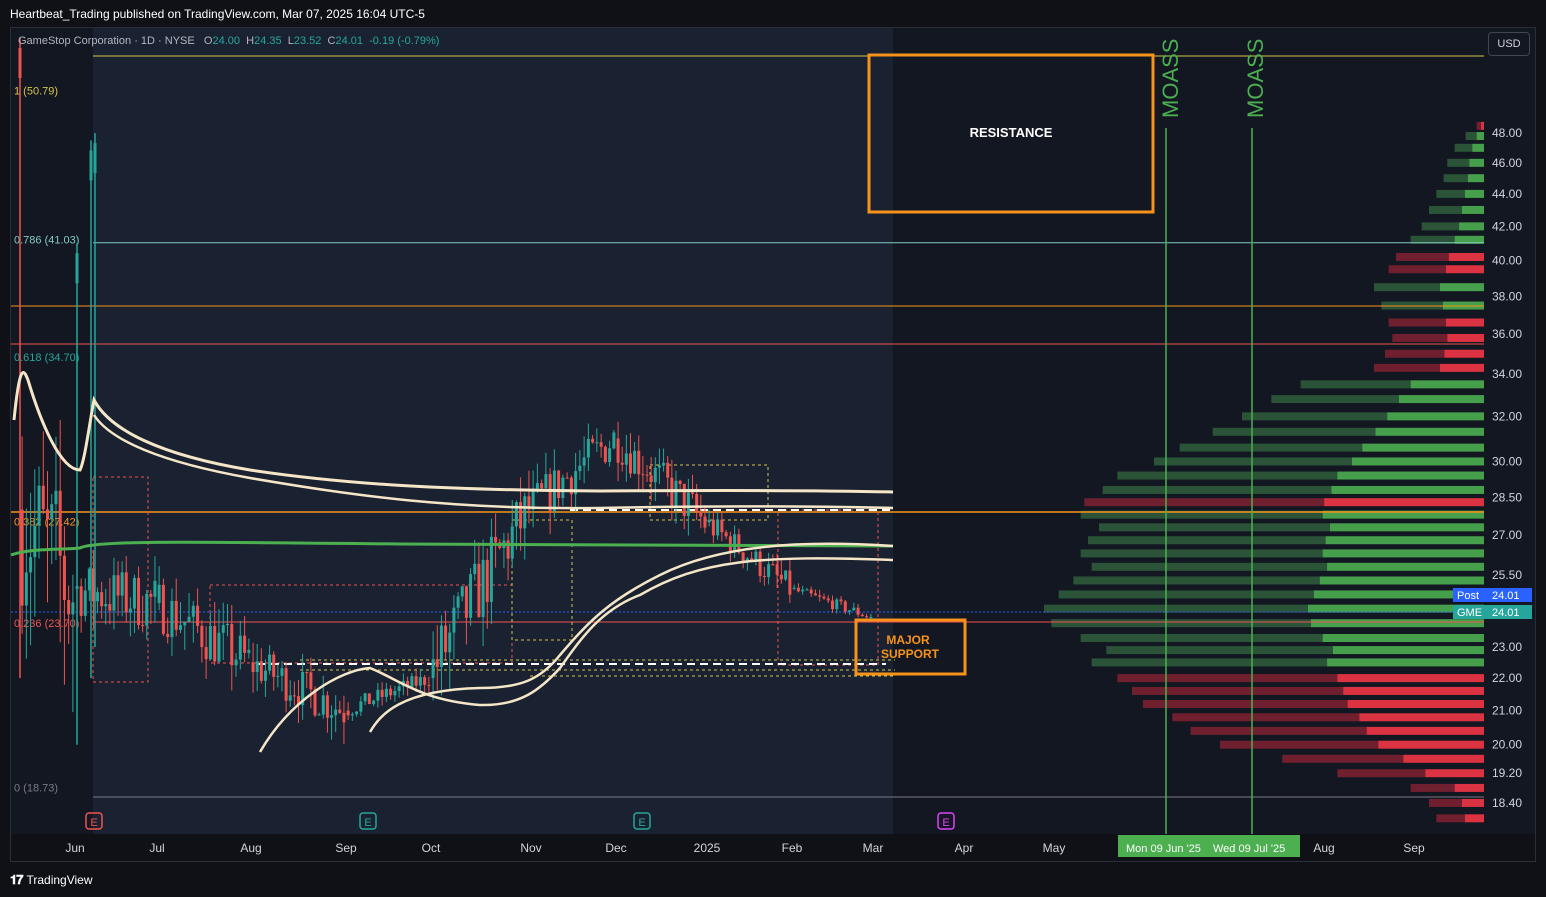  I want to click on symbol-exchange: NYSE, so click(179, 41).